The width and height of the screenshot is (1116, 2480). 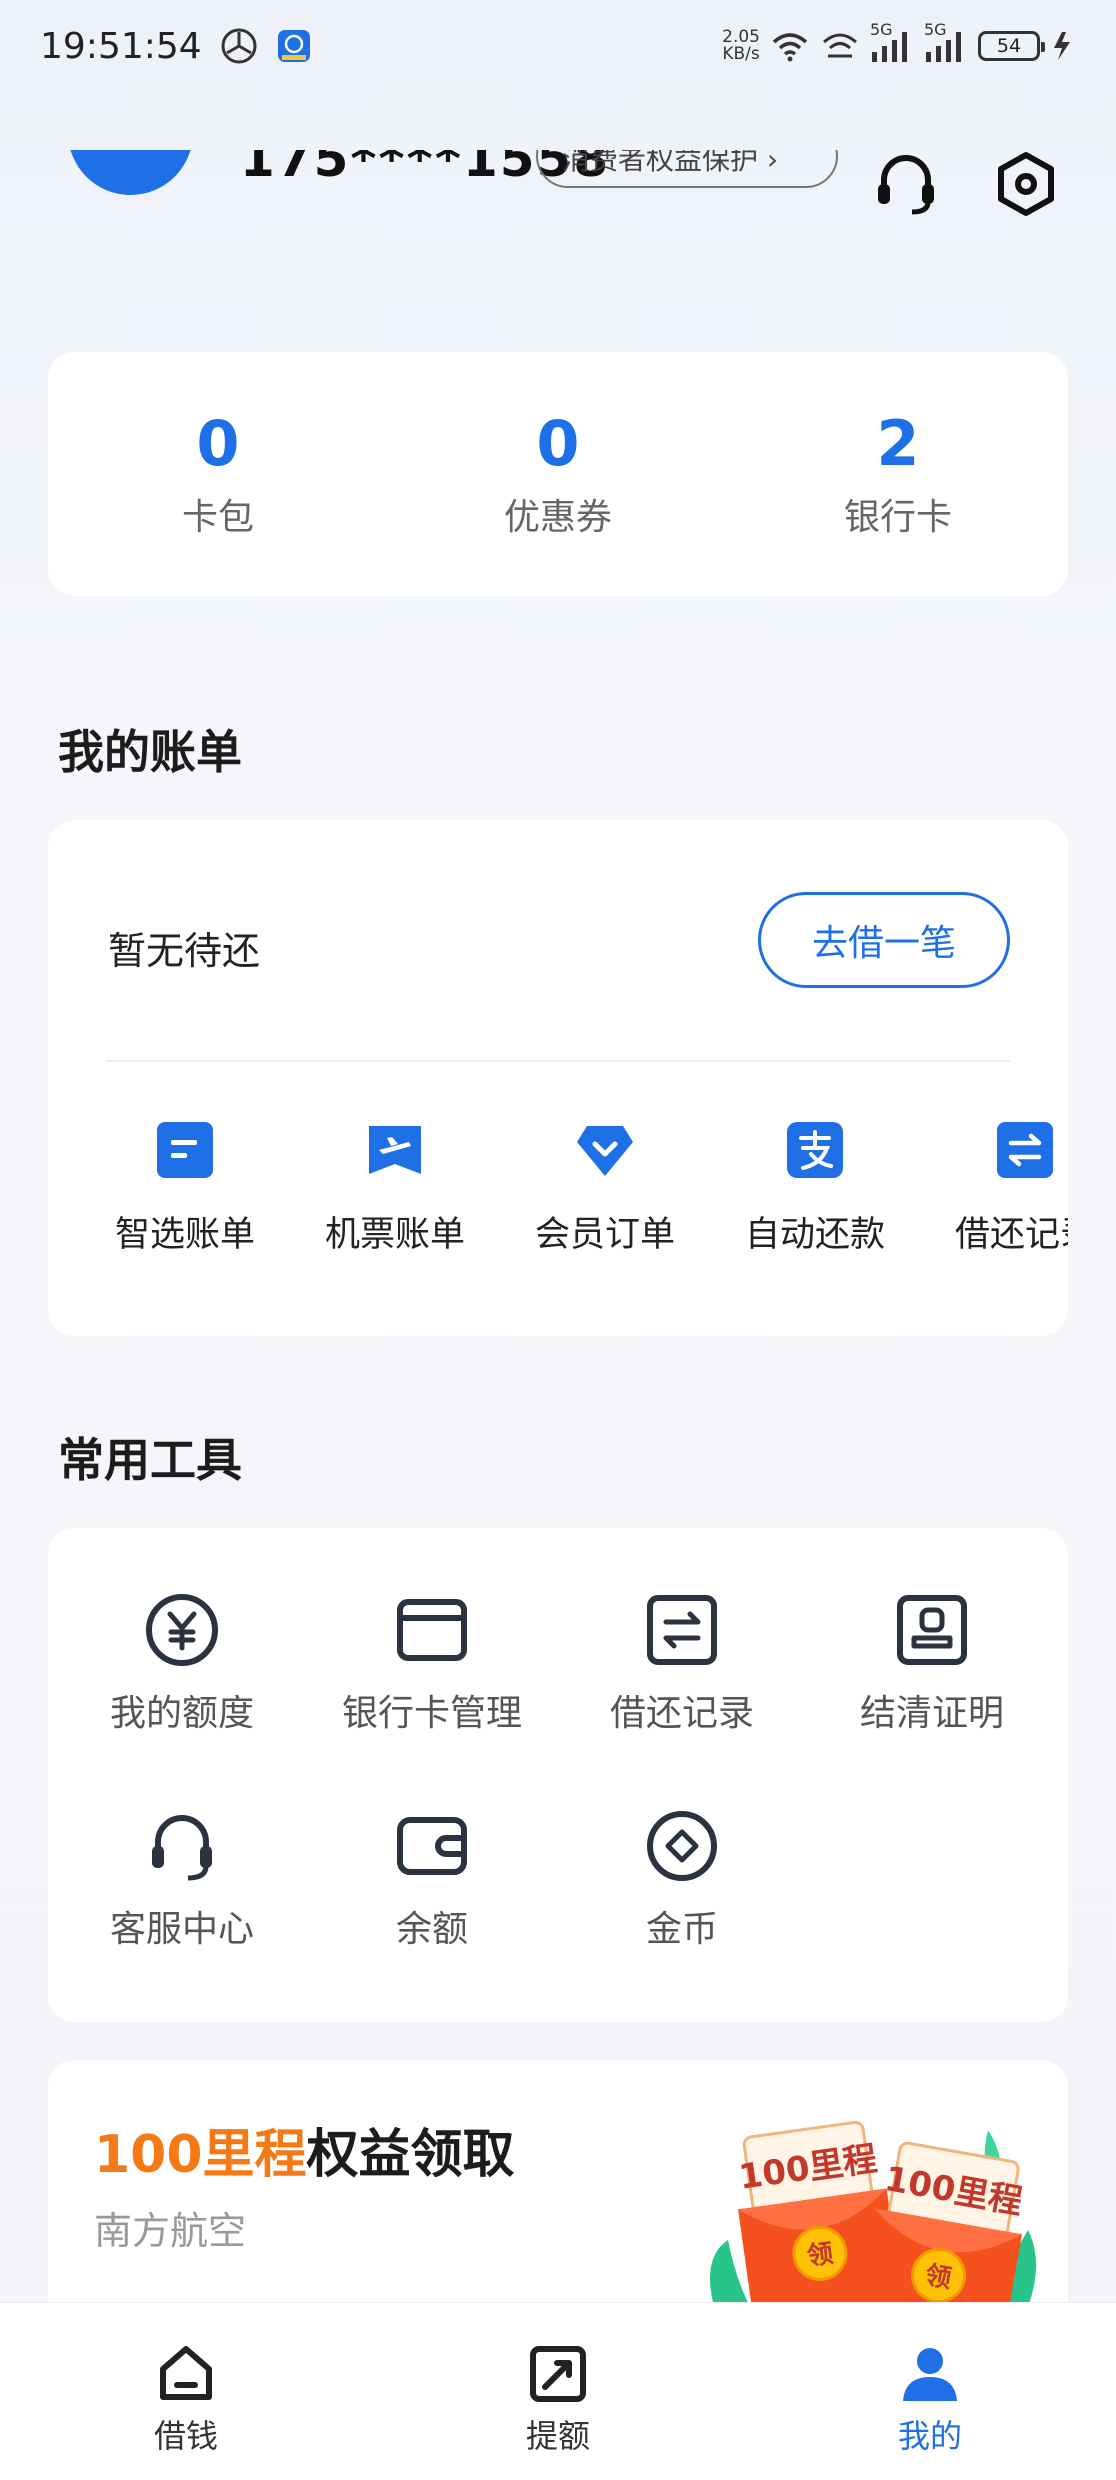 I want to click on status-bar: 19:51:54 2.05 KB/s 5G 5G 54, so click(x=558, y=46).